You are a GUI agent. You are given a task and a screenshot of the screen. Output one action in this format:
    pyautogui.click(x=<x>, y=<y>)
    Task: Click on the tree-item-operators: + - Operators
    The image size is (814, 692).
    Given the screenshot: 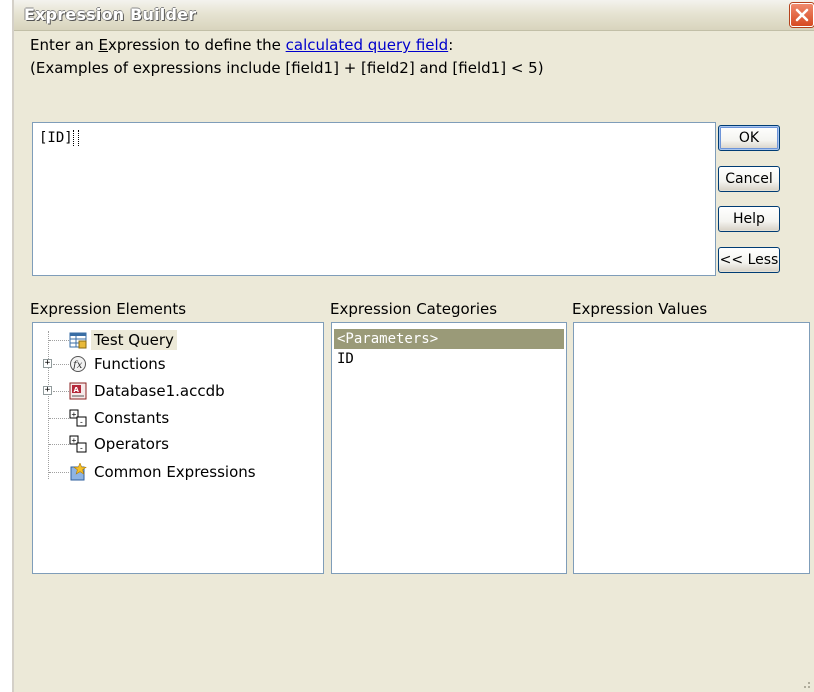 What is the action you would take?
    pyautogui.click(x=110, y=444)
    